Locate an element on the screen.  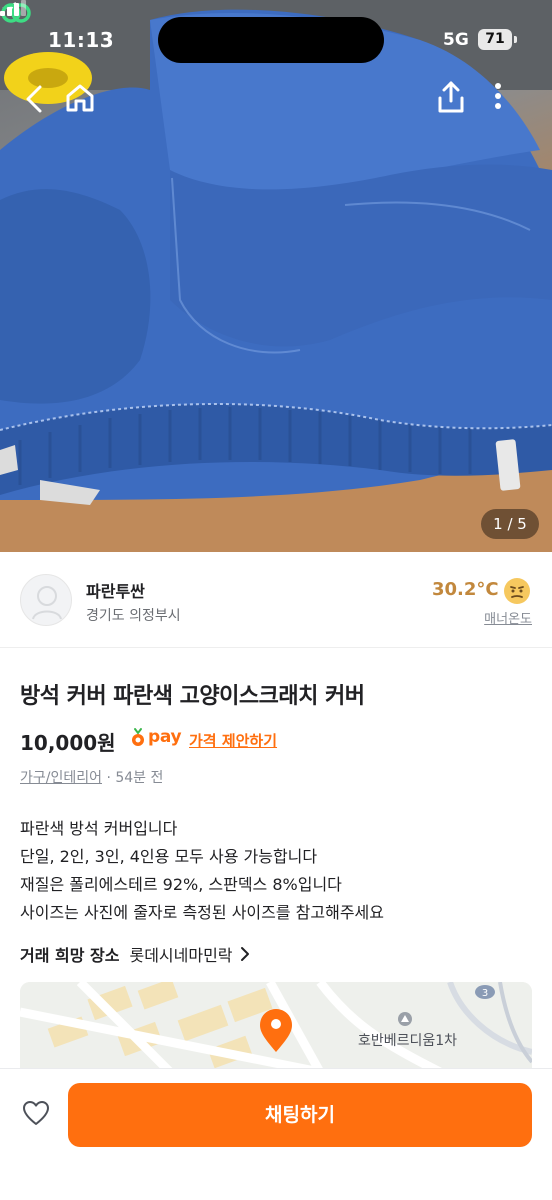
posted-time: 54분 전 is located at coordinates (139, 778).